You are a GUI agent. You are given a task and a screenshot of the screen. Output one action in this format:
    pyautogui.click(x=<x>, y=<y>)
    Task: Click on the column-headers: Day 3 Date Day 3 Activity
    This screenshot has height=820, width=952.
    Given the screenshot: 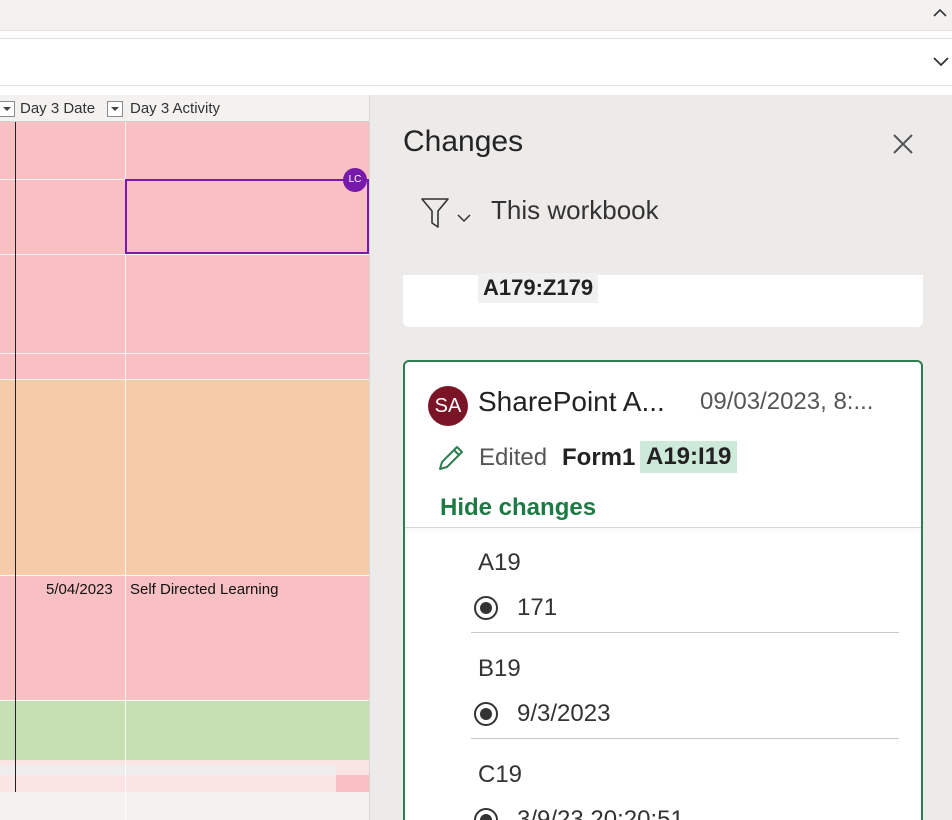 What is the action you would take?
    pyautogui.click(x=184, y=108)
    